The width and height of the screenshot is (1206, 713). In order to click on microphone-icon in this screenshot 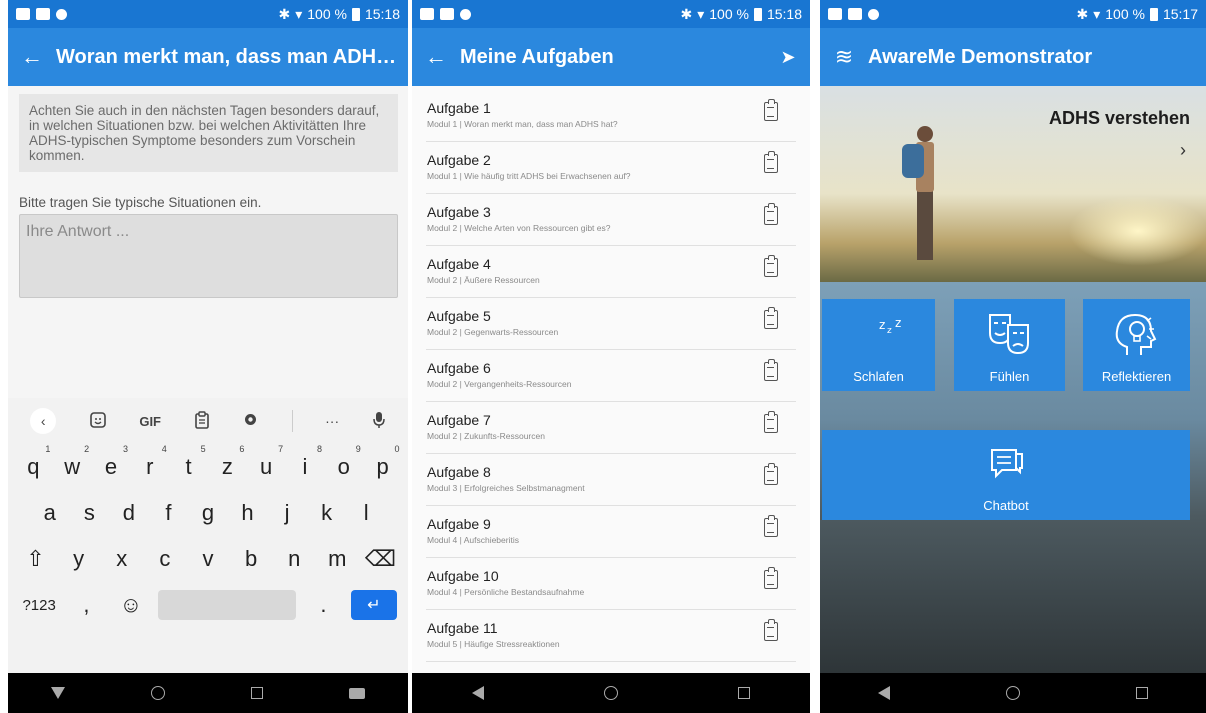, I will do `click(379, 421)`.